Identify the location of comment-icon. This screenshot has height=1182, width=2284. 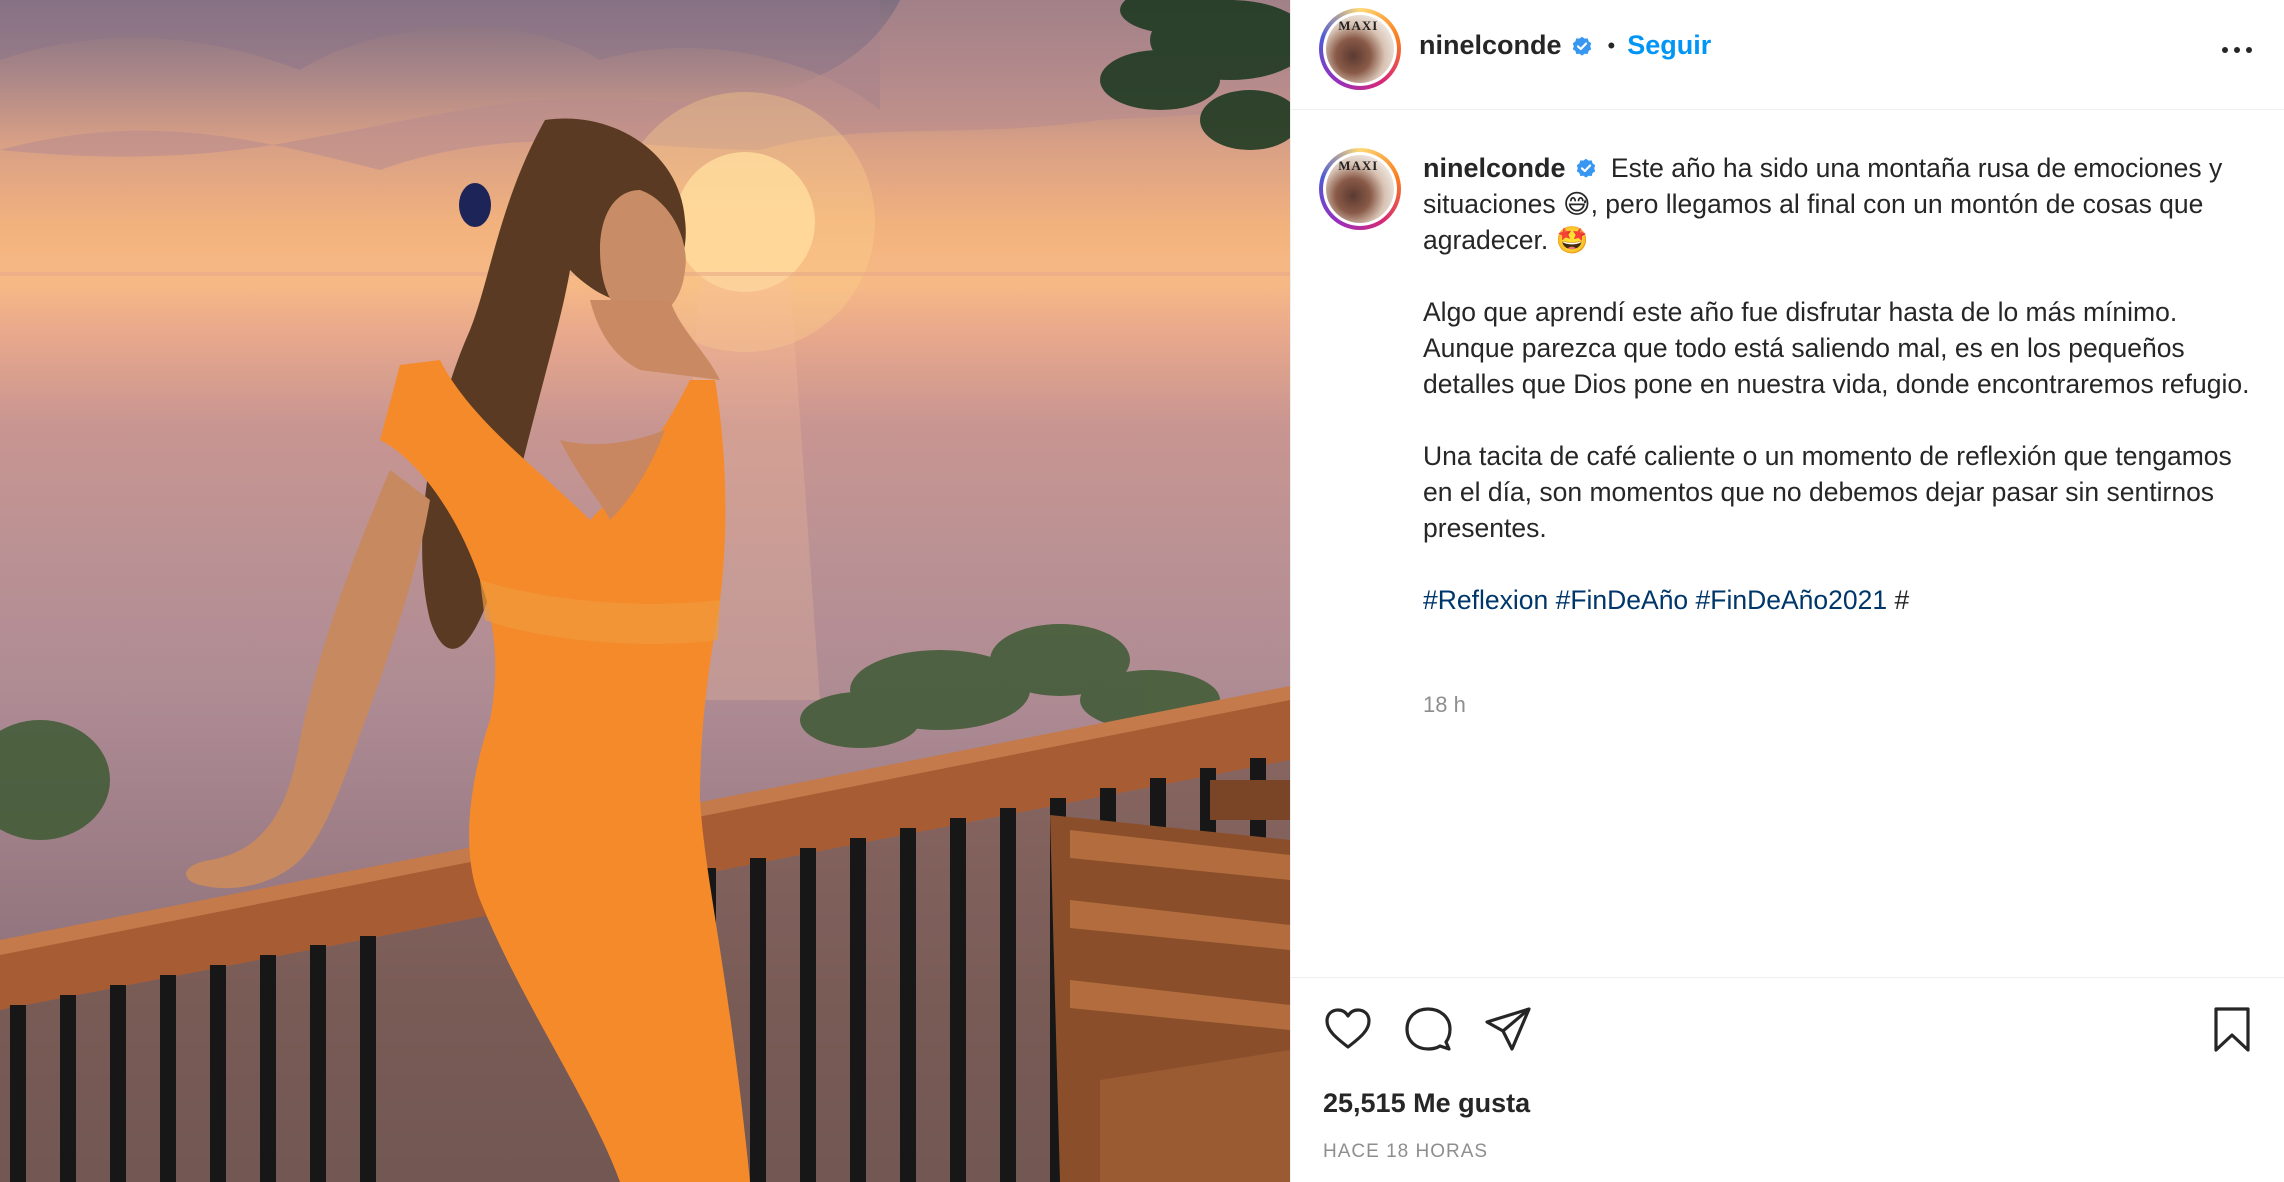
(1428, 1029).